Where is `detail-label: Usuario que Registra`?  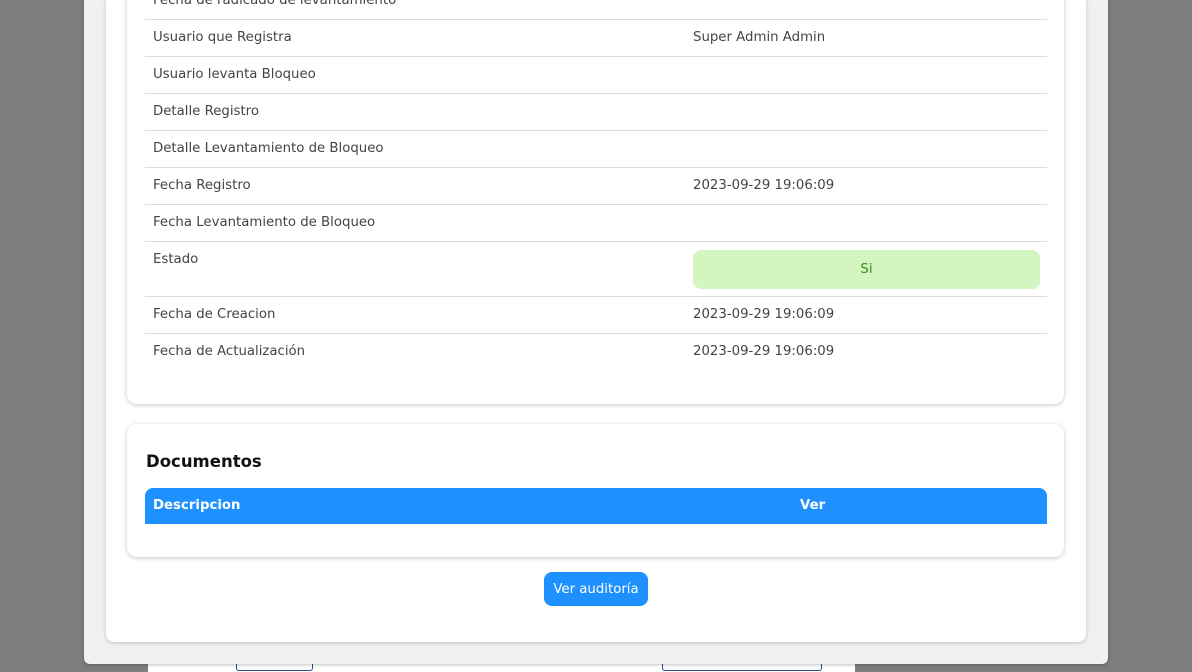 detail-label: Usuario que Registra is located at coordinates (222, 37).